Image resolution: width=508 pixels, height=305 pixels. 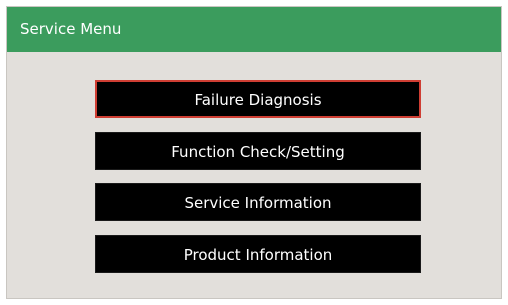 I want to click on function-check-setting-label: Function Check/Setting, so click(x=258, y=152).